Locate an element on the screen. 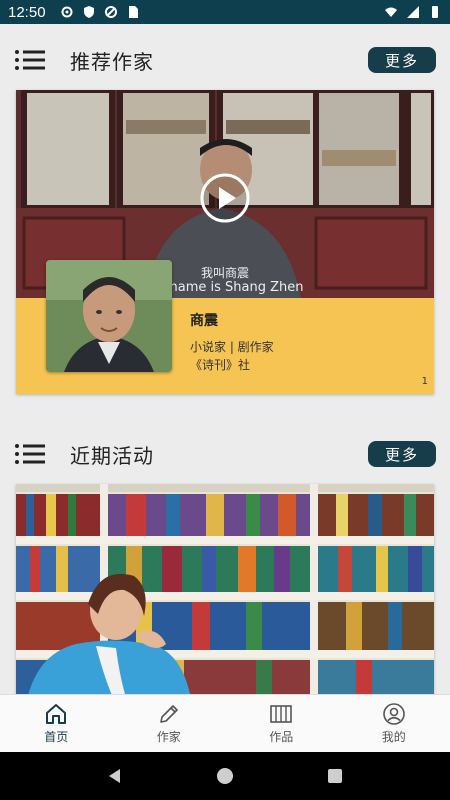  home-icon is located at coordinates (56, 714).